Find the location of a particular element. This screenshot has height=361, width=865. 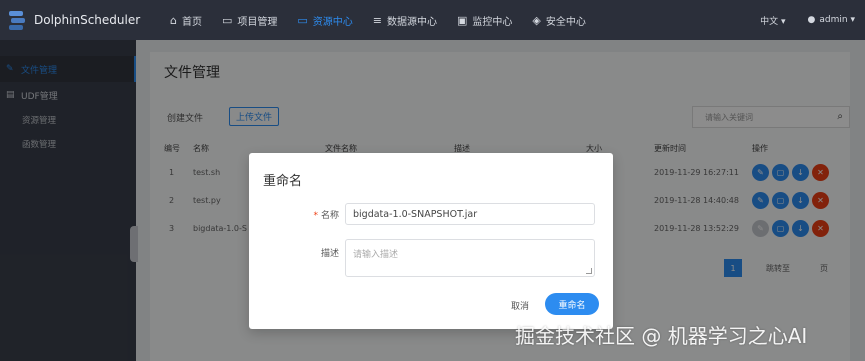

nav-resources-label: 资源中心 is located at coordinates (332, 22).